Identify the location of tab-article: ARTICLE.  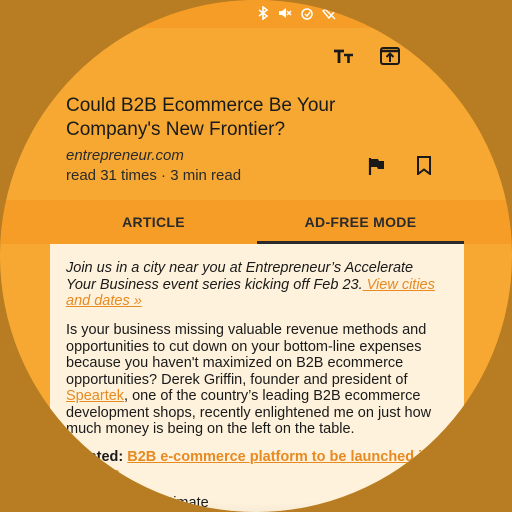
(153, 222).